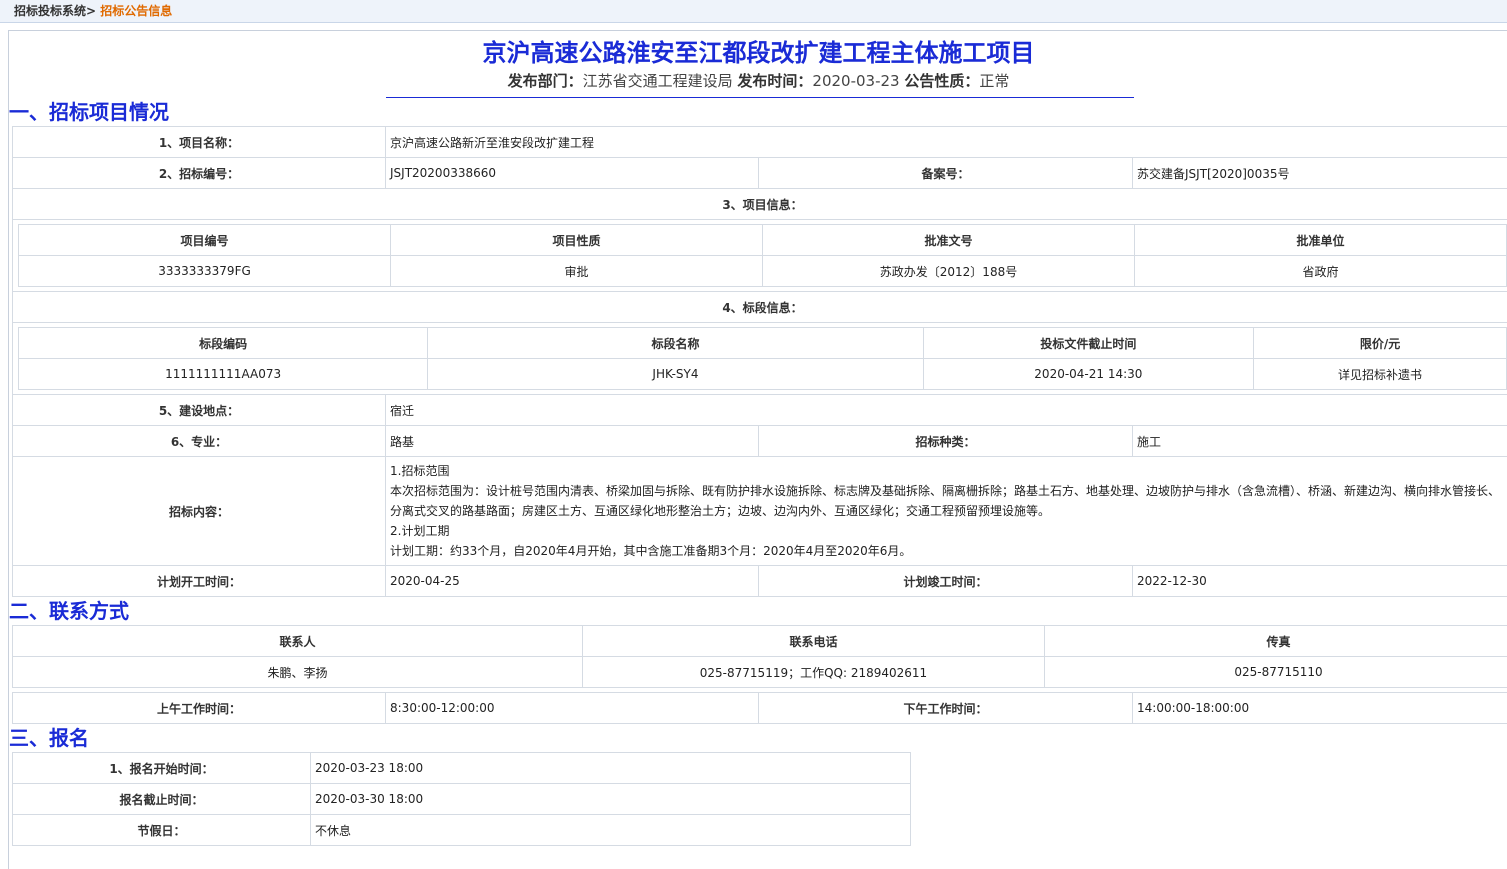 The width and height of the screenshot is (1507, 869). I want to click on publish-meta: 发布部门：江苏省交通工程建设局 发布时间：2020-03-23 公告性质：正常, so click(758, 81).